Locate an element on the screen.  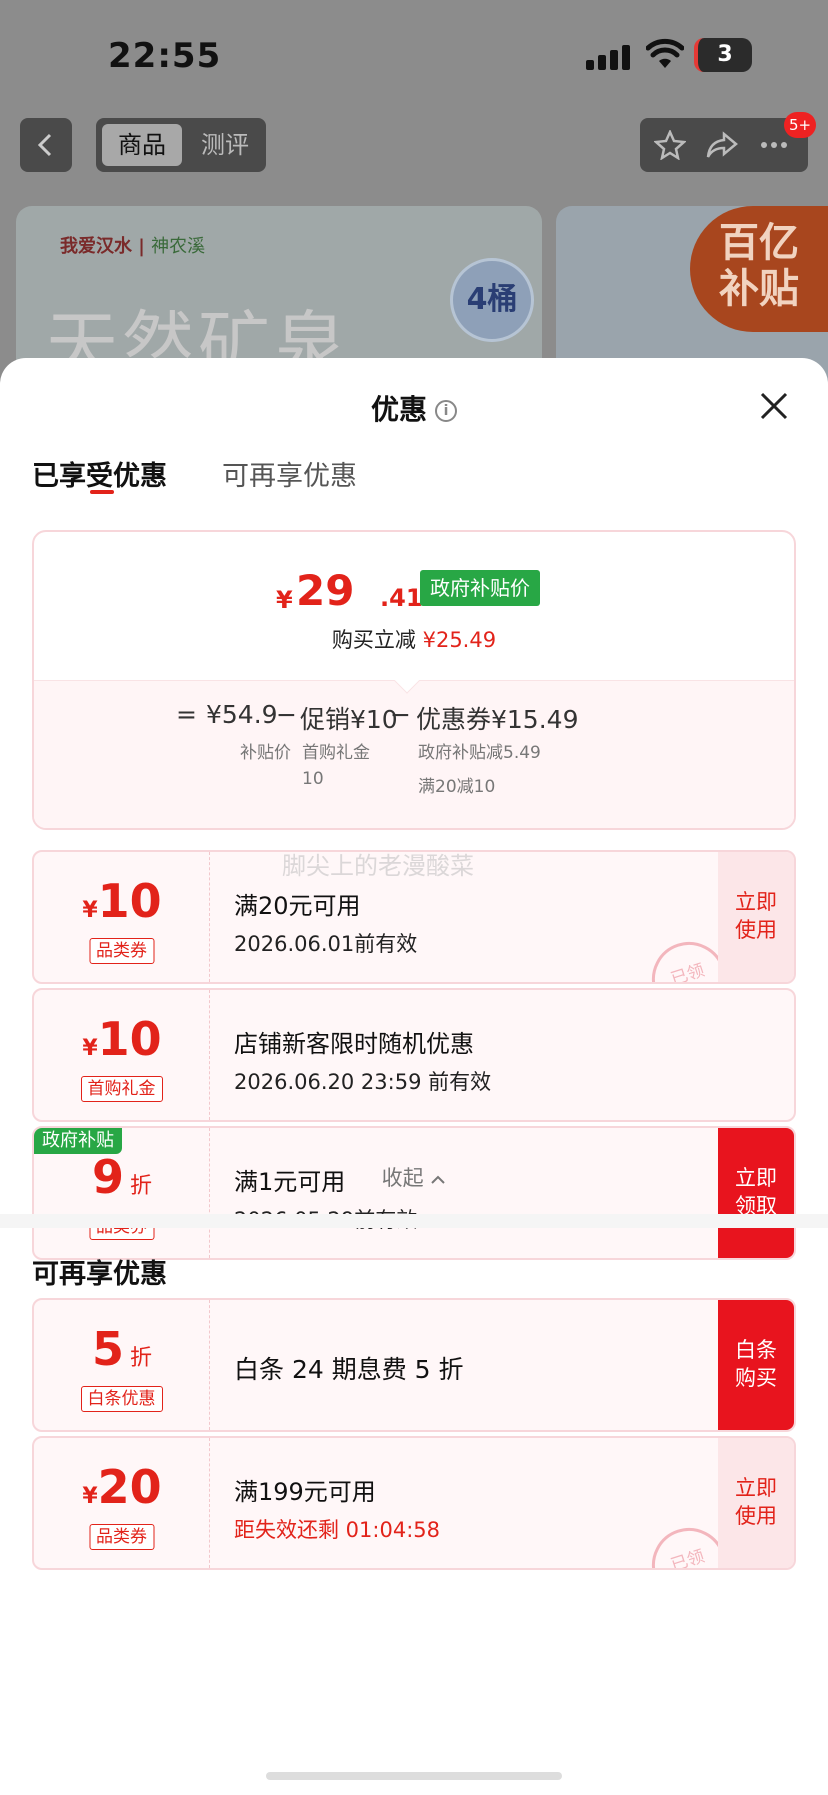
coupon-value: 5折 白条优惠 is located at coordinates (122, 1365).